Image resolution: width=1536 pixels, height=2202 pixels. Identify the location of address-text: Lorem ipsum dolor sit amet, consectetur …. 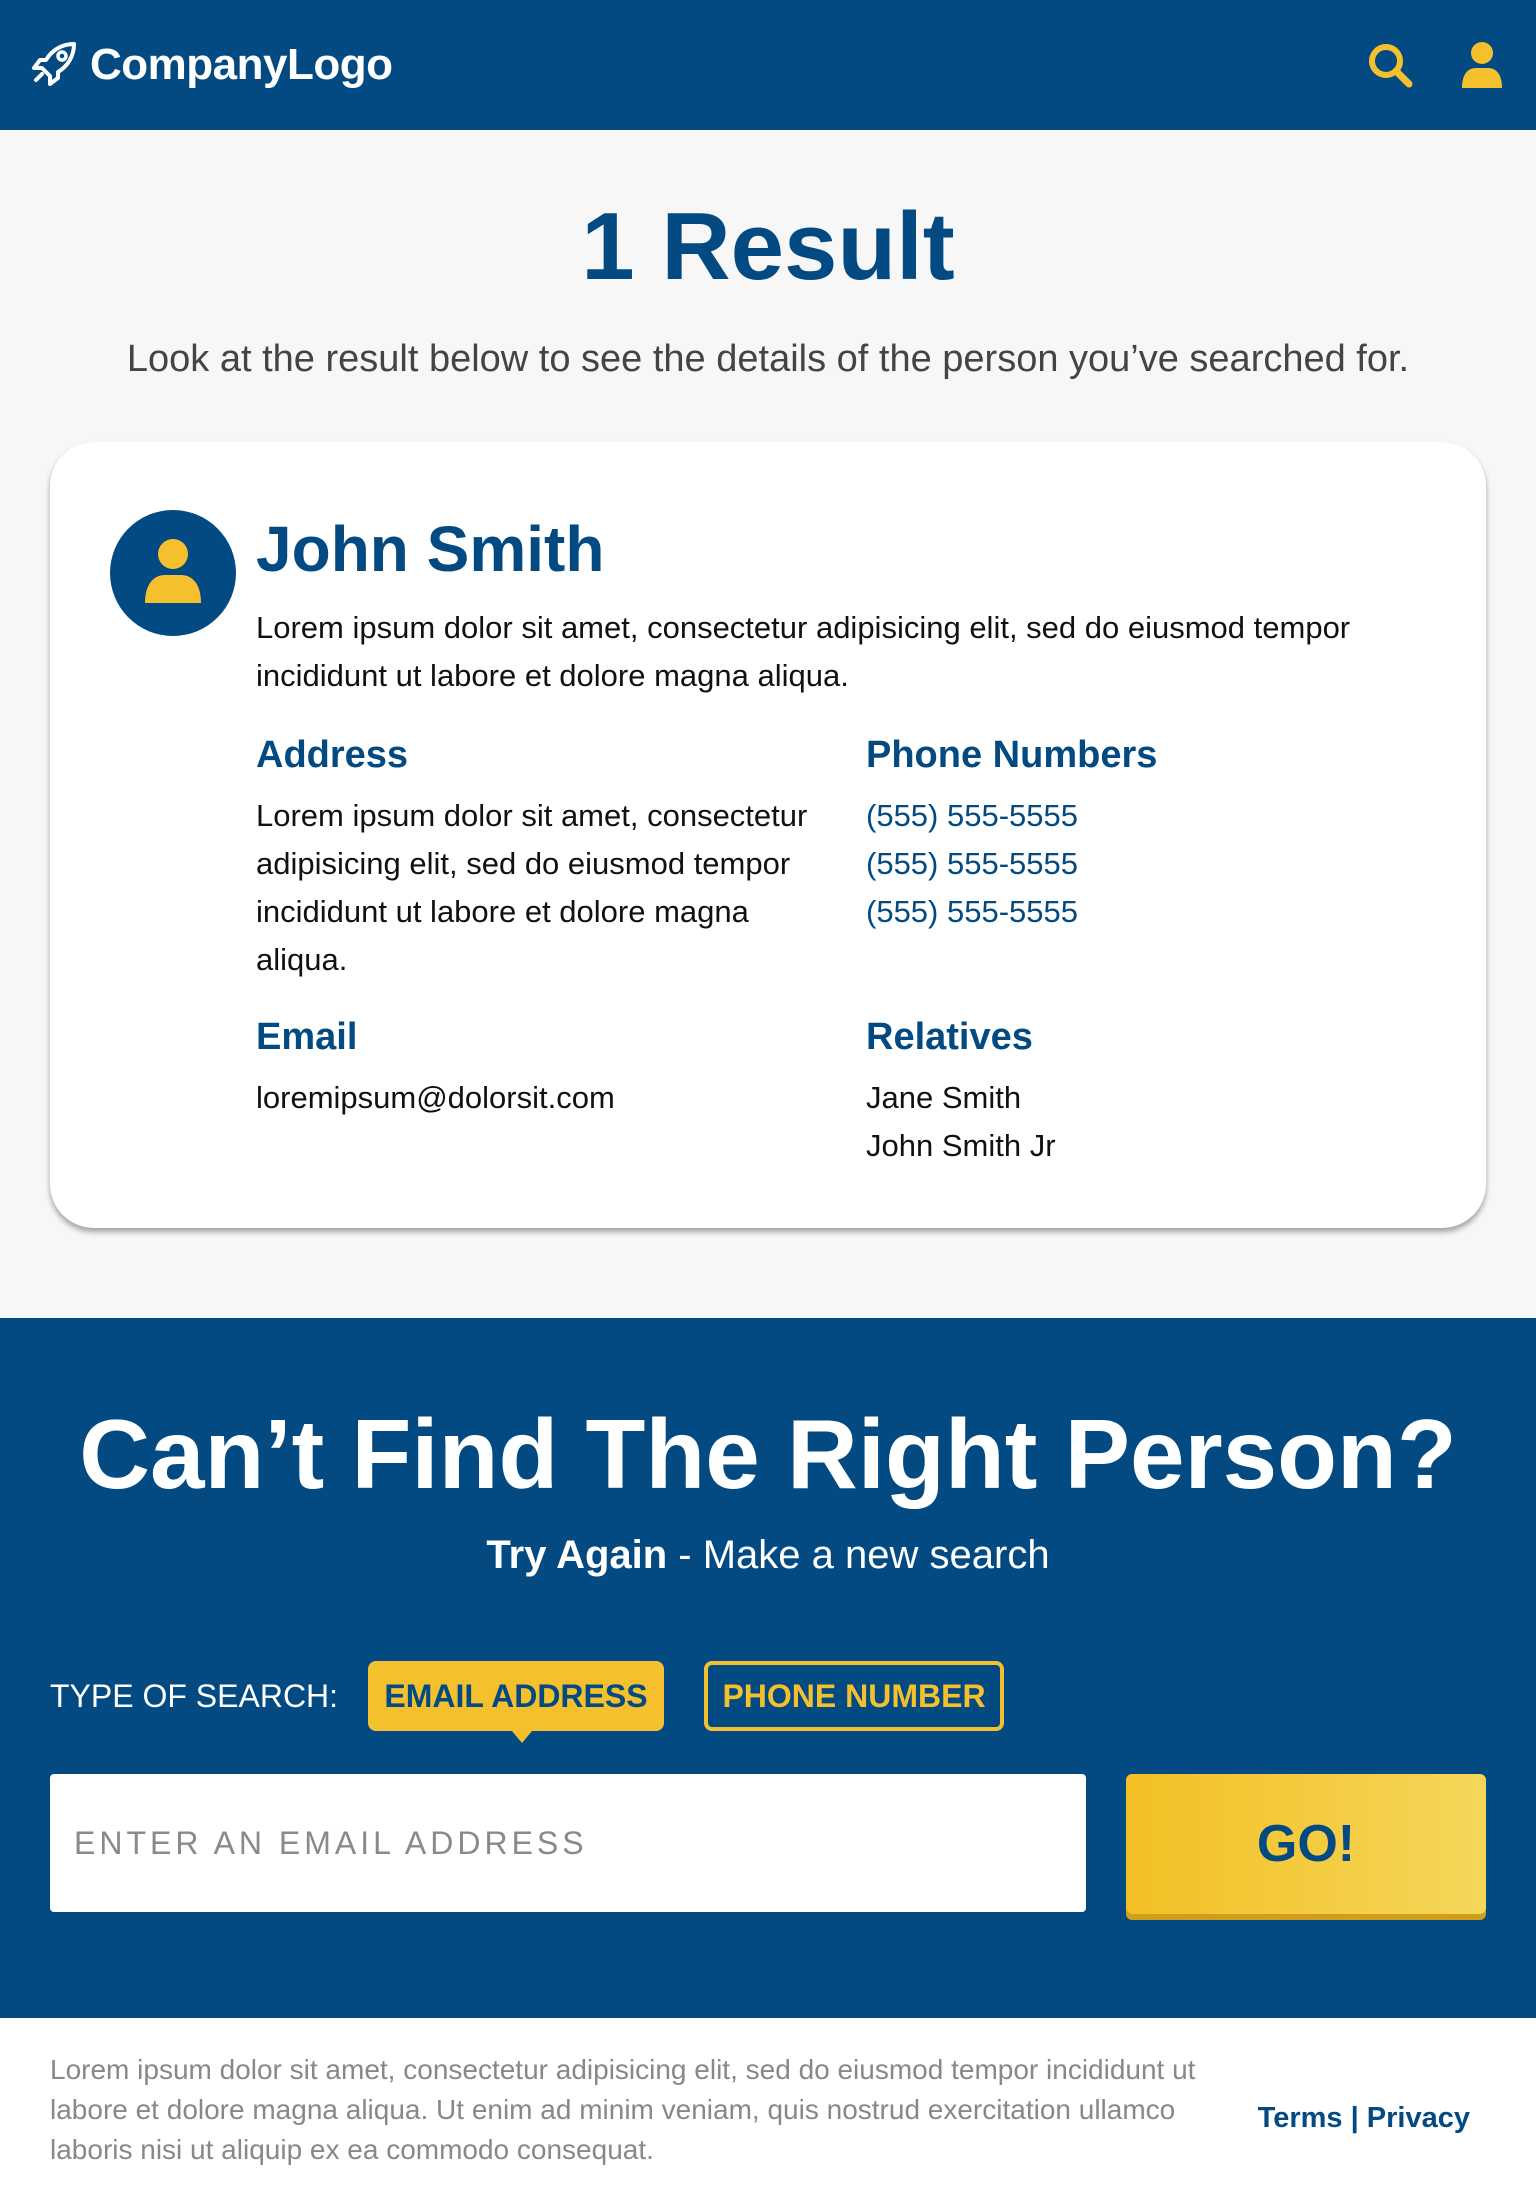
(532, 887).